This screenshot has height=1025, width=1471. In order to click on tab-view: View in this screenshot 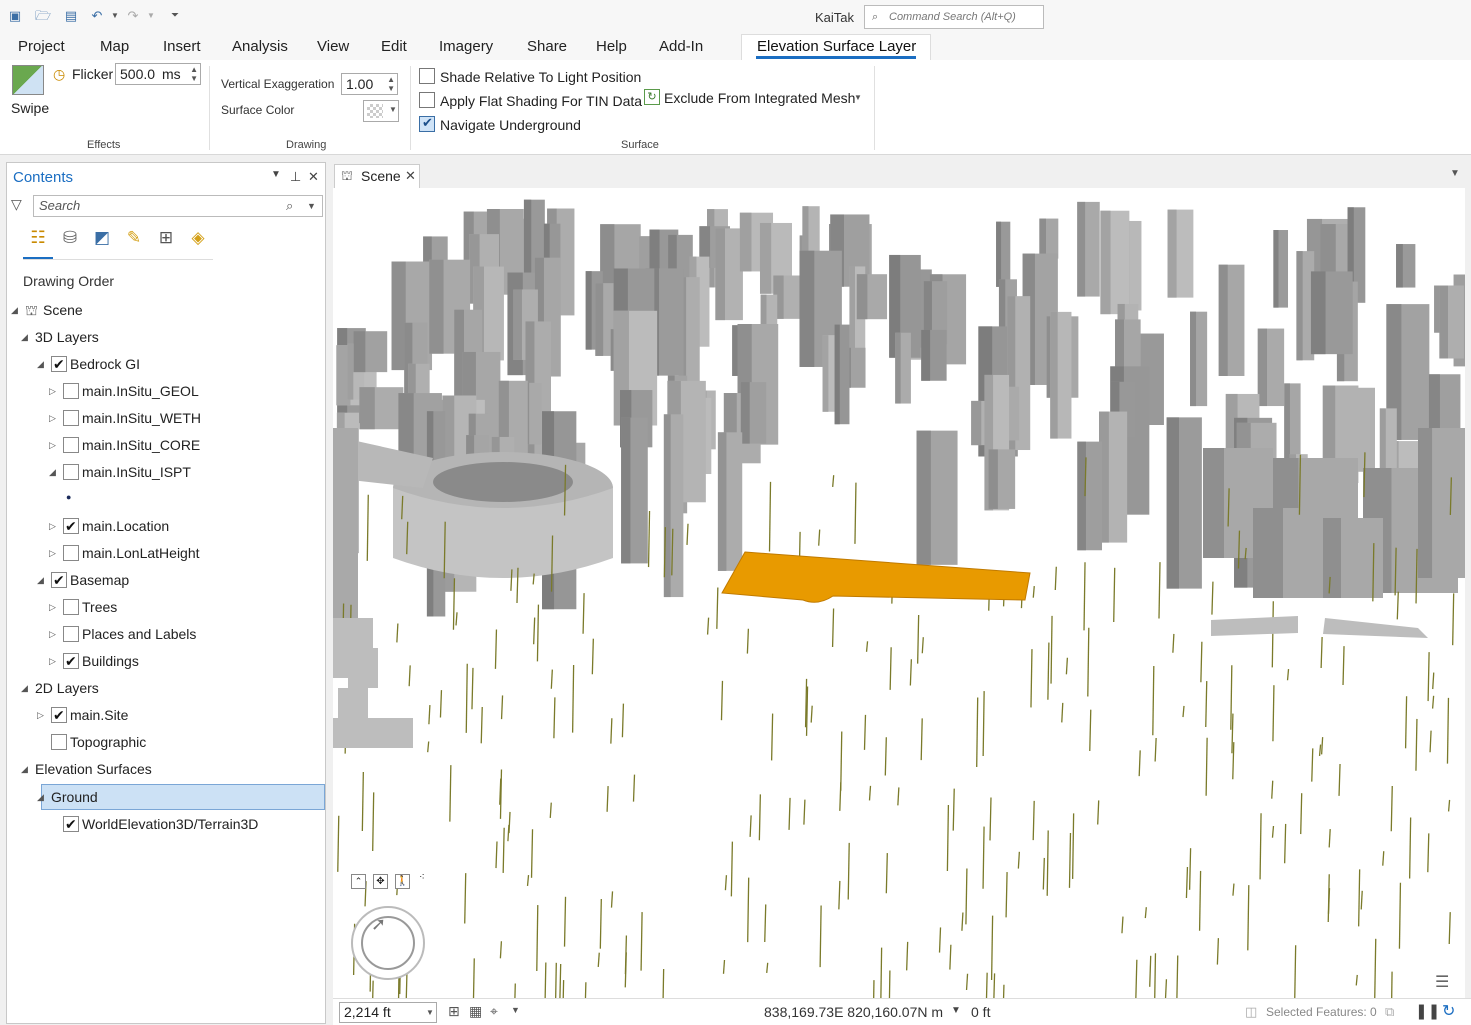, I will do `click(333, 46)`.